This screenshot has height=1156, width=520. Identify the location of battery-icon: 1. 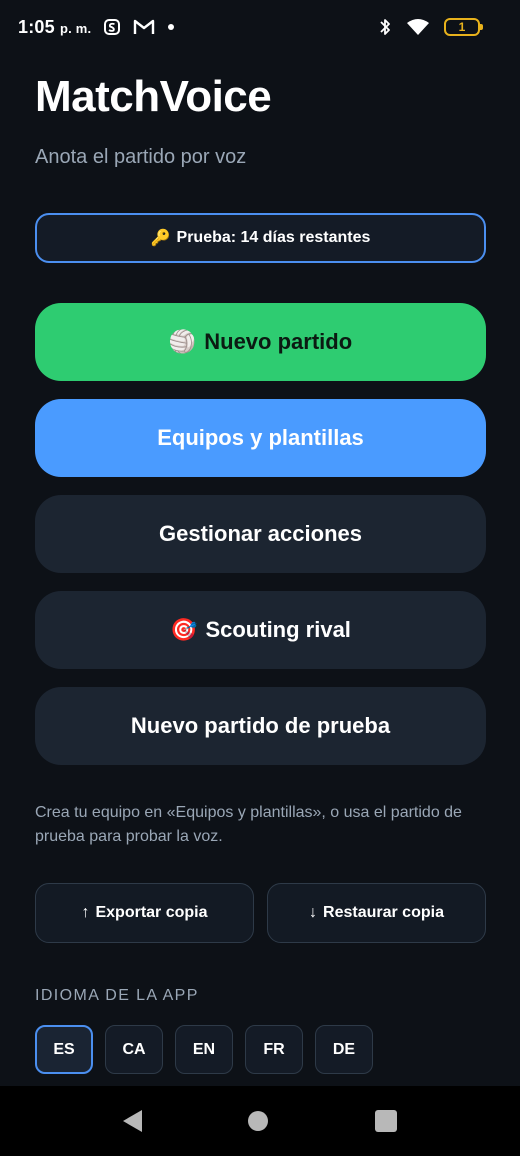
(463, 27).